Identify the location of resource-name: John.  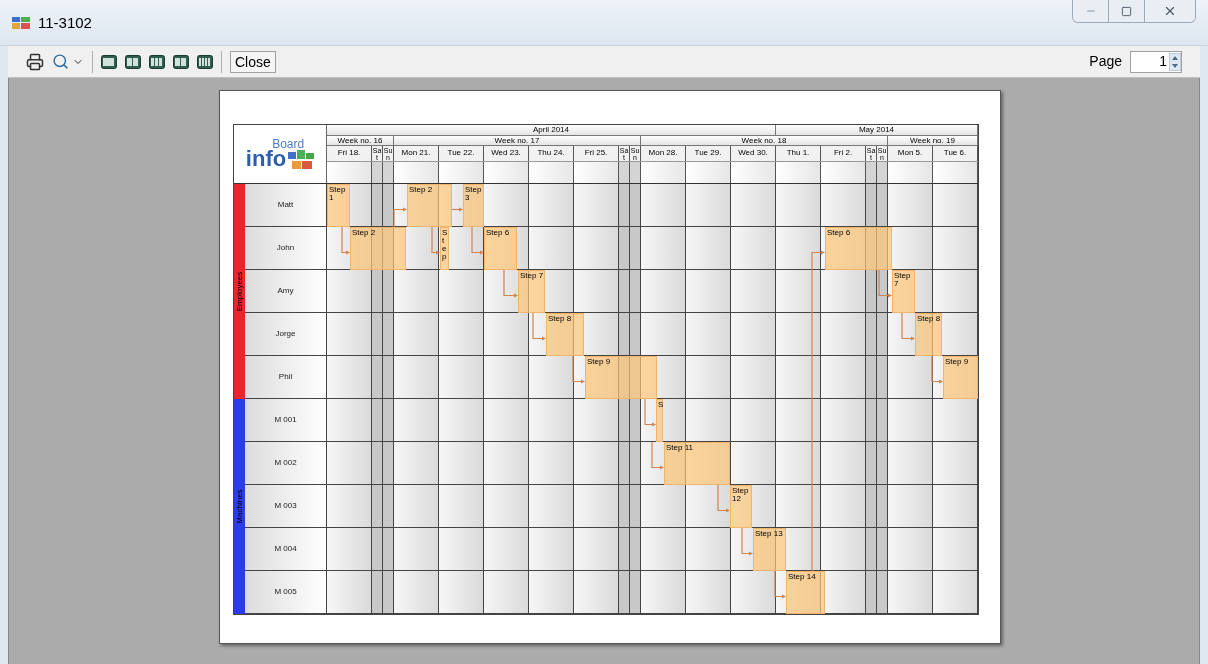
(285, 248).